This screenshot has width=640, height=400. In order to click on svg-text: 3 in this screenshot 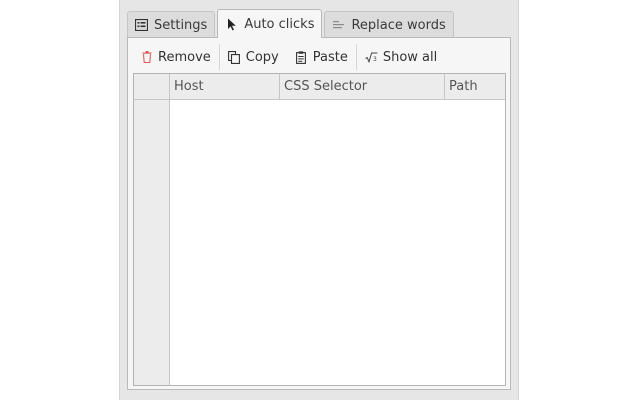, I will do `click(375, 58)`.